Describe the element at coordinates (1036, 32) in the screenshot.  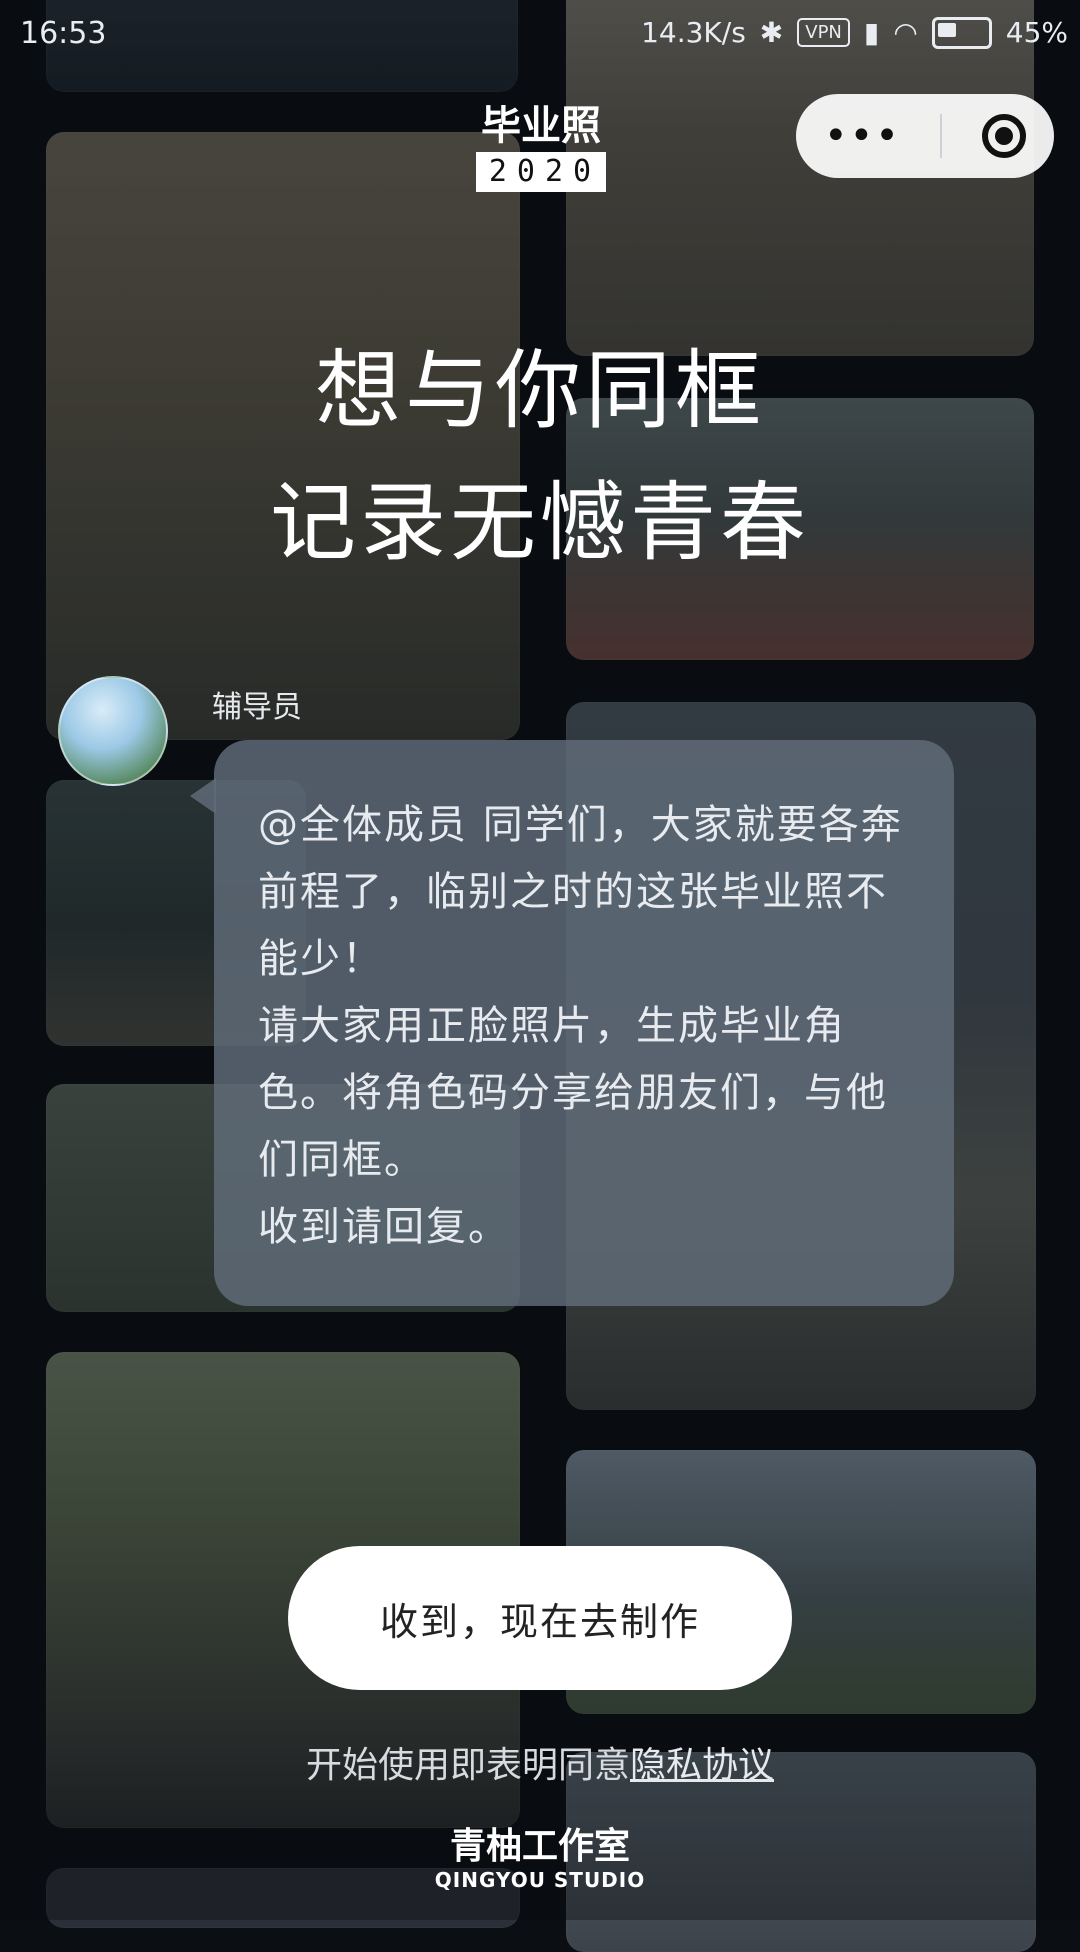
I see `battery-percent: 45%` at that location.